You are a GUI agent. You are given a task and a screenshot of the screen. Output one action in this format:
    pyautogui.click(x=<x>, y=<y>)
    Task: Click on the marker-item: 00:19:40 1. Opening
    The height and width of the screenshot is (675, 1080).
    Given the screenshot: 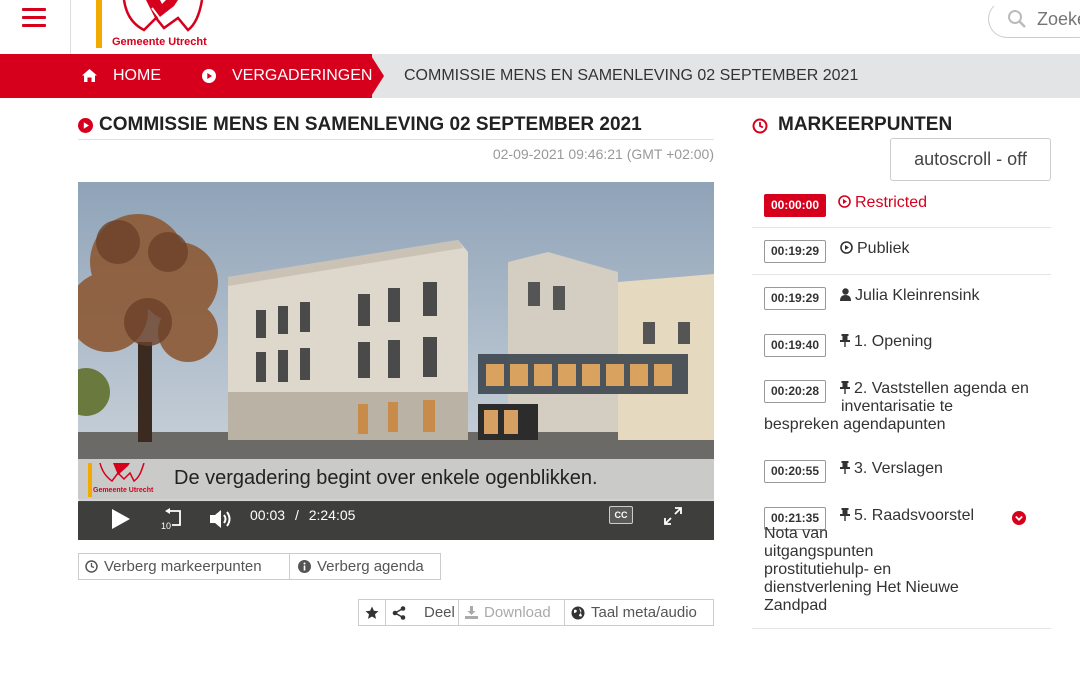 What is the action you would take?
    pyautogui.click(x=901, y=345)
    